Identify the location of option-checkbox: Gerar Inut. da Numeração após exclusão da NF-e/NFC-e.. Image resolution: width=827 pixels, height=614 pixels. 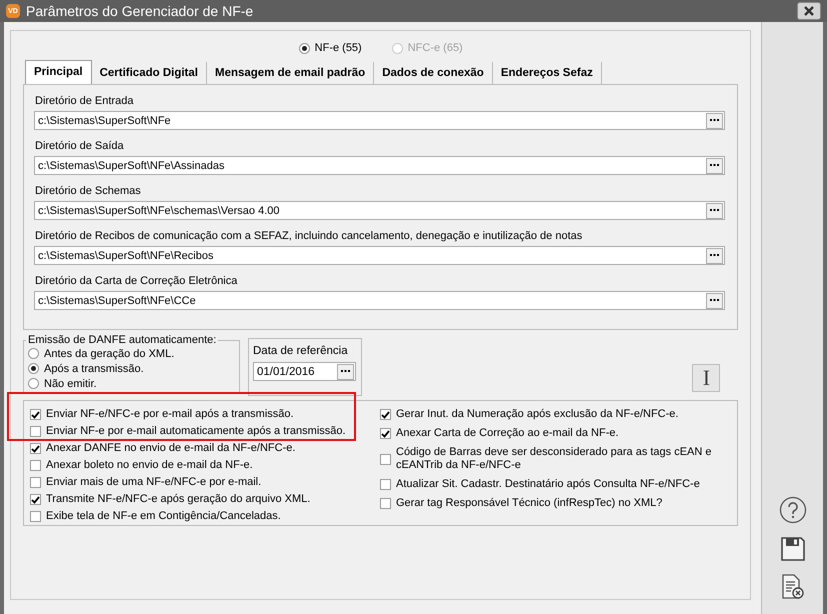
(555, 414).